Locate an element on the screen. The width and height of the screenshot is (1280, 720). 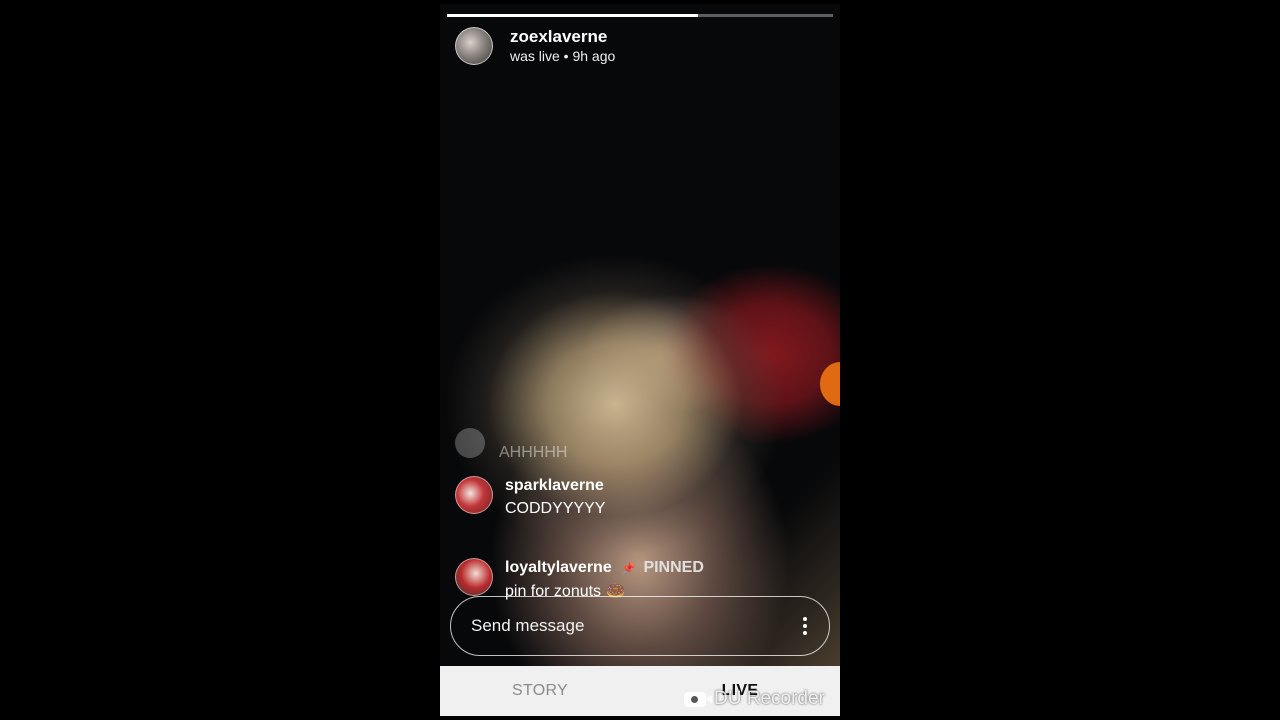
comment-body: AHHHHH is located at coordinates (533, 450).